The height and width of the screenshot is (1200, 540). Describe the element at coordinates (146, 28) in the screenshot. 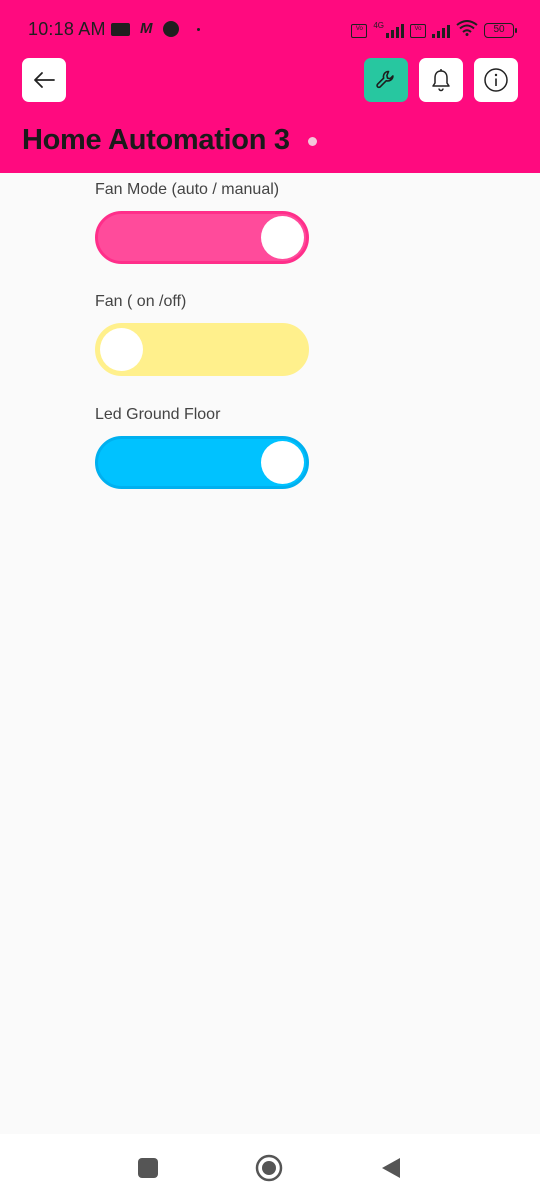

I see `gmail-icon: M` at that location.